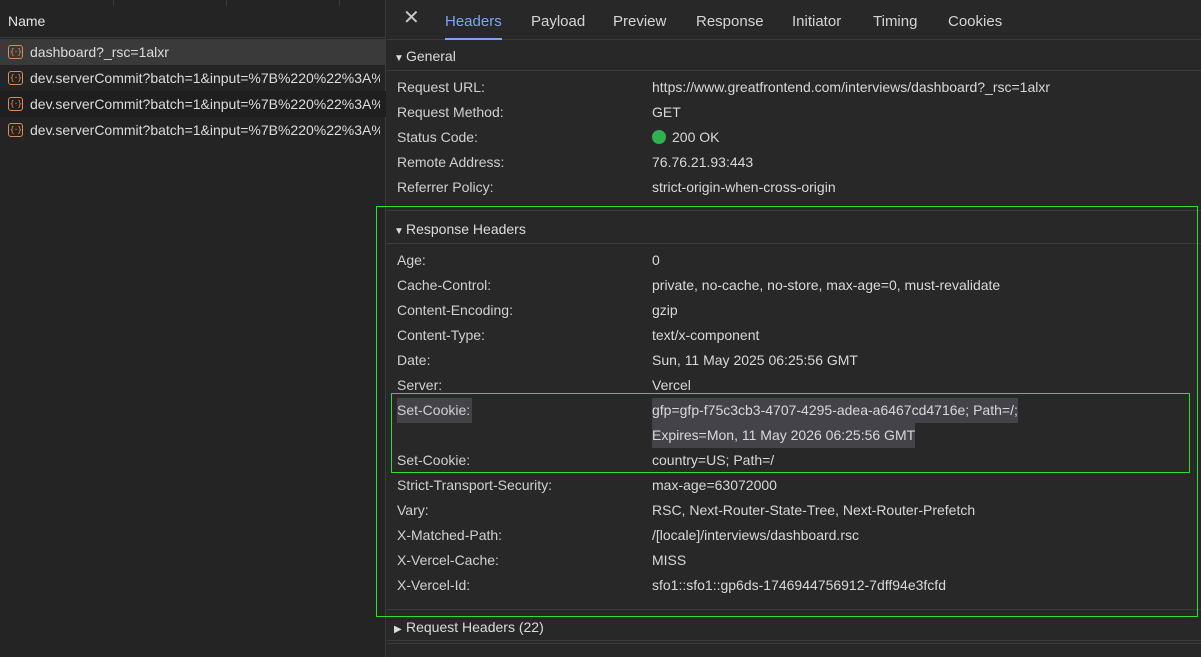  Describe the element at coordinates (450, 535) in the screenshot. I see `header-key: X-Matched-Path:` at that location.